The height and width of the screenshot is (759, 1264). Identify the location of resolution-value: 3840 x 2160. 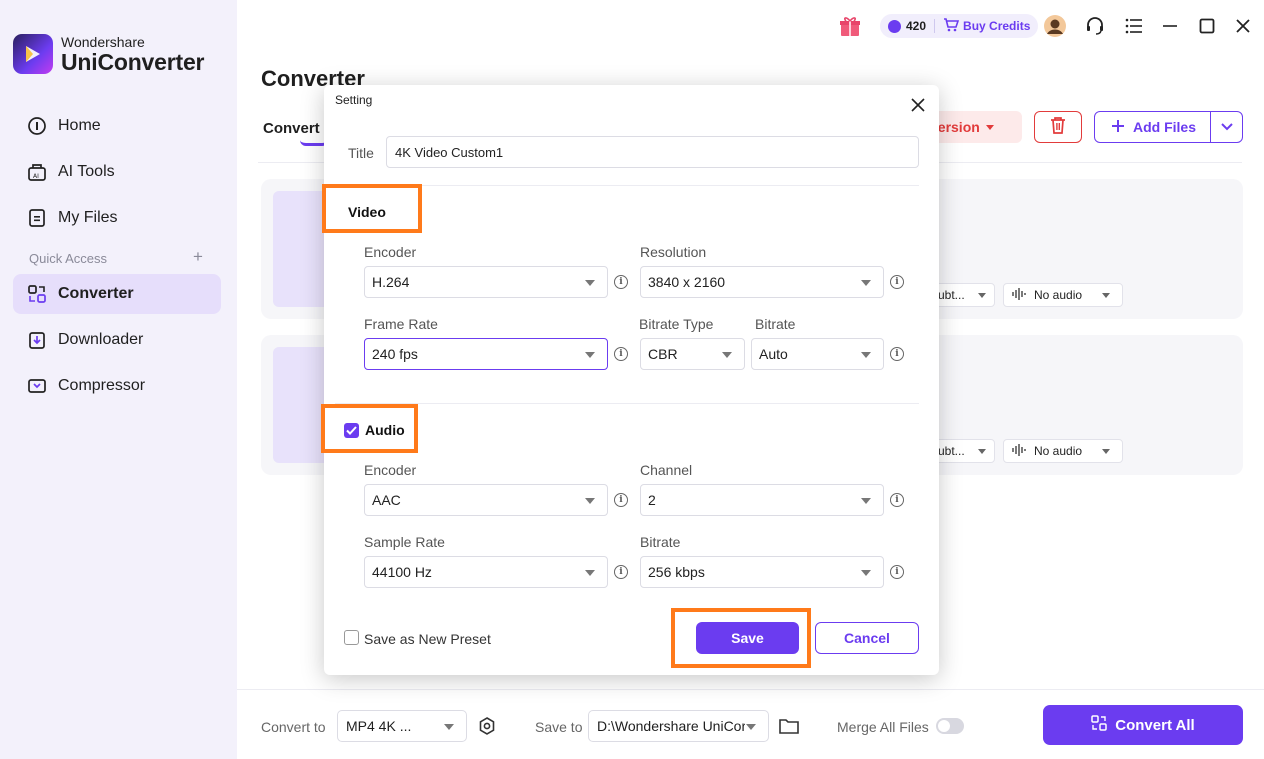
(687, 282).